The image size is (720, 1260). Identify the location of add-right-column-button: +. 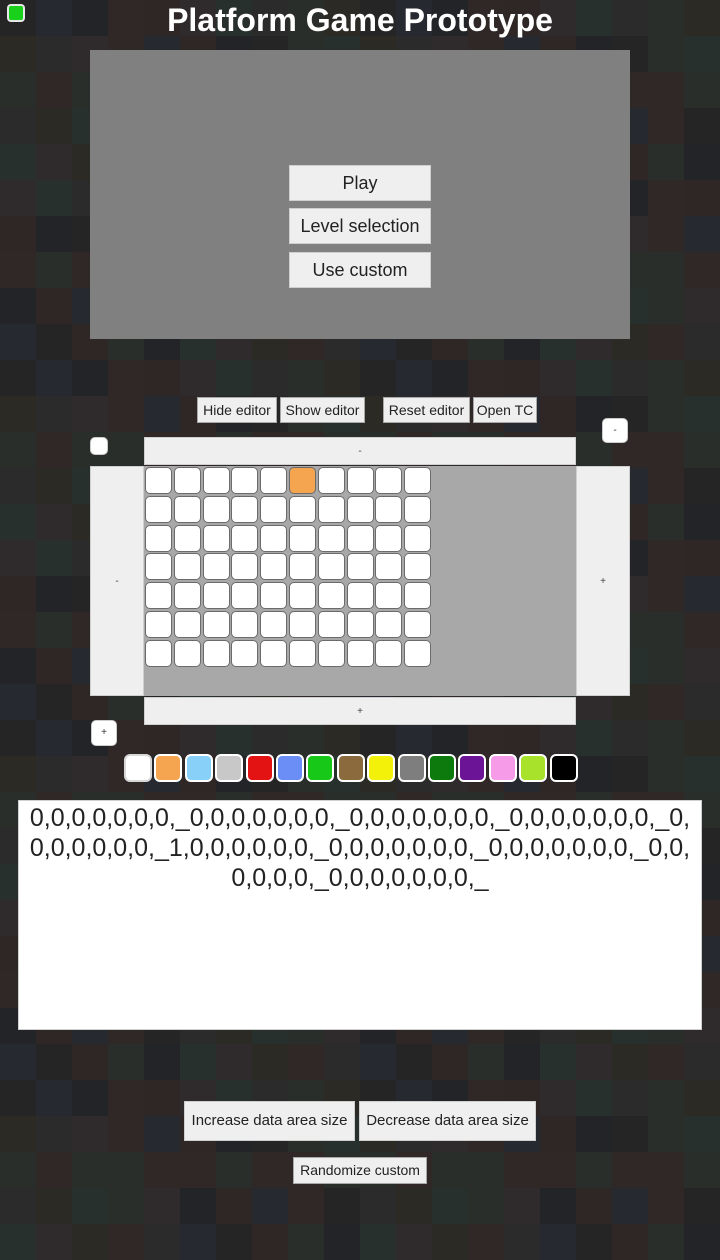
(603, 581).